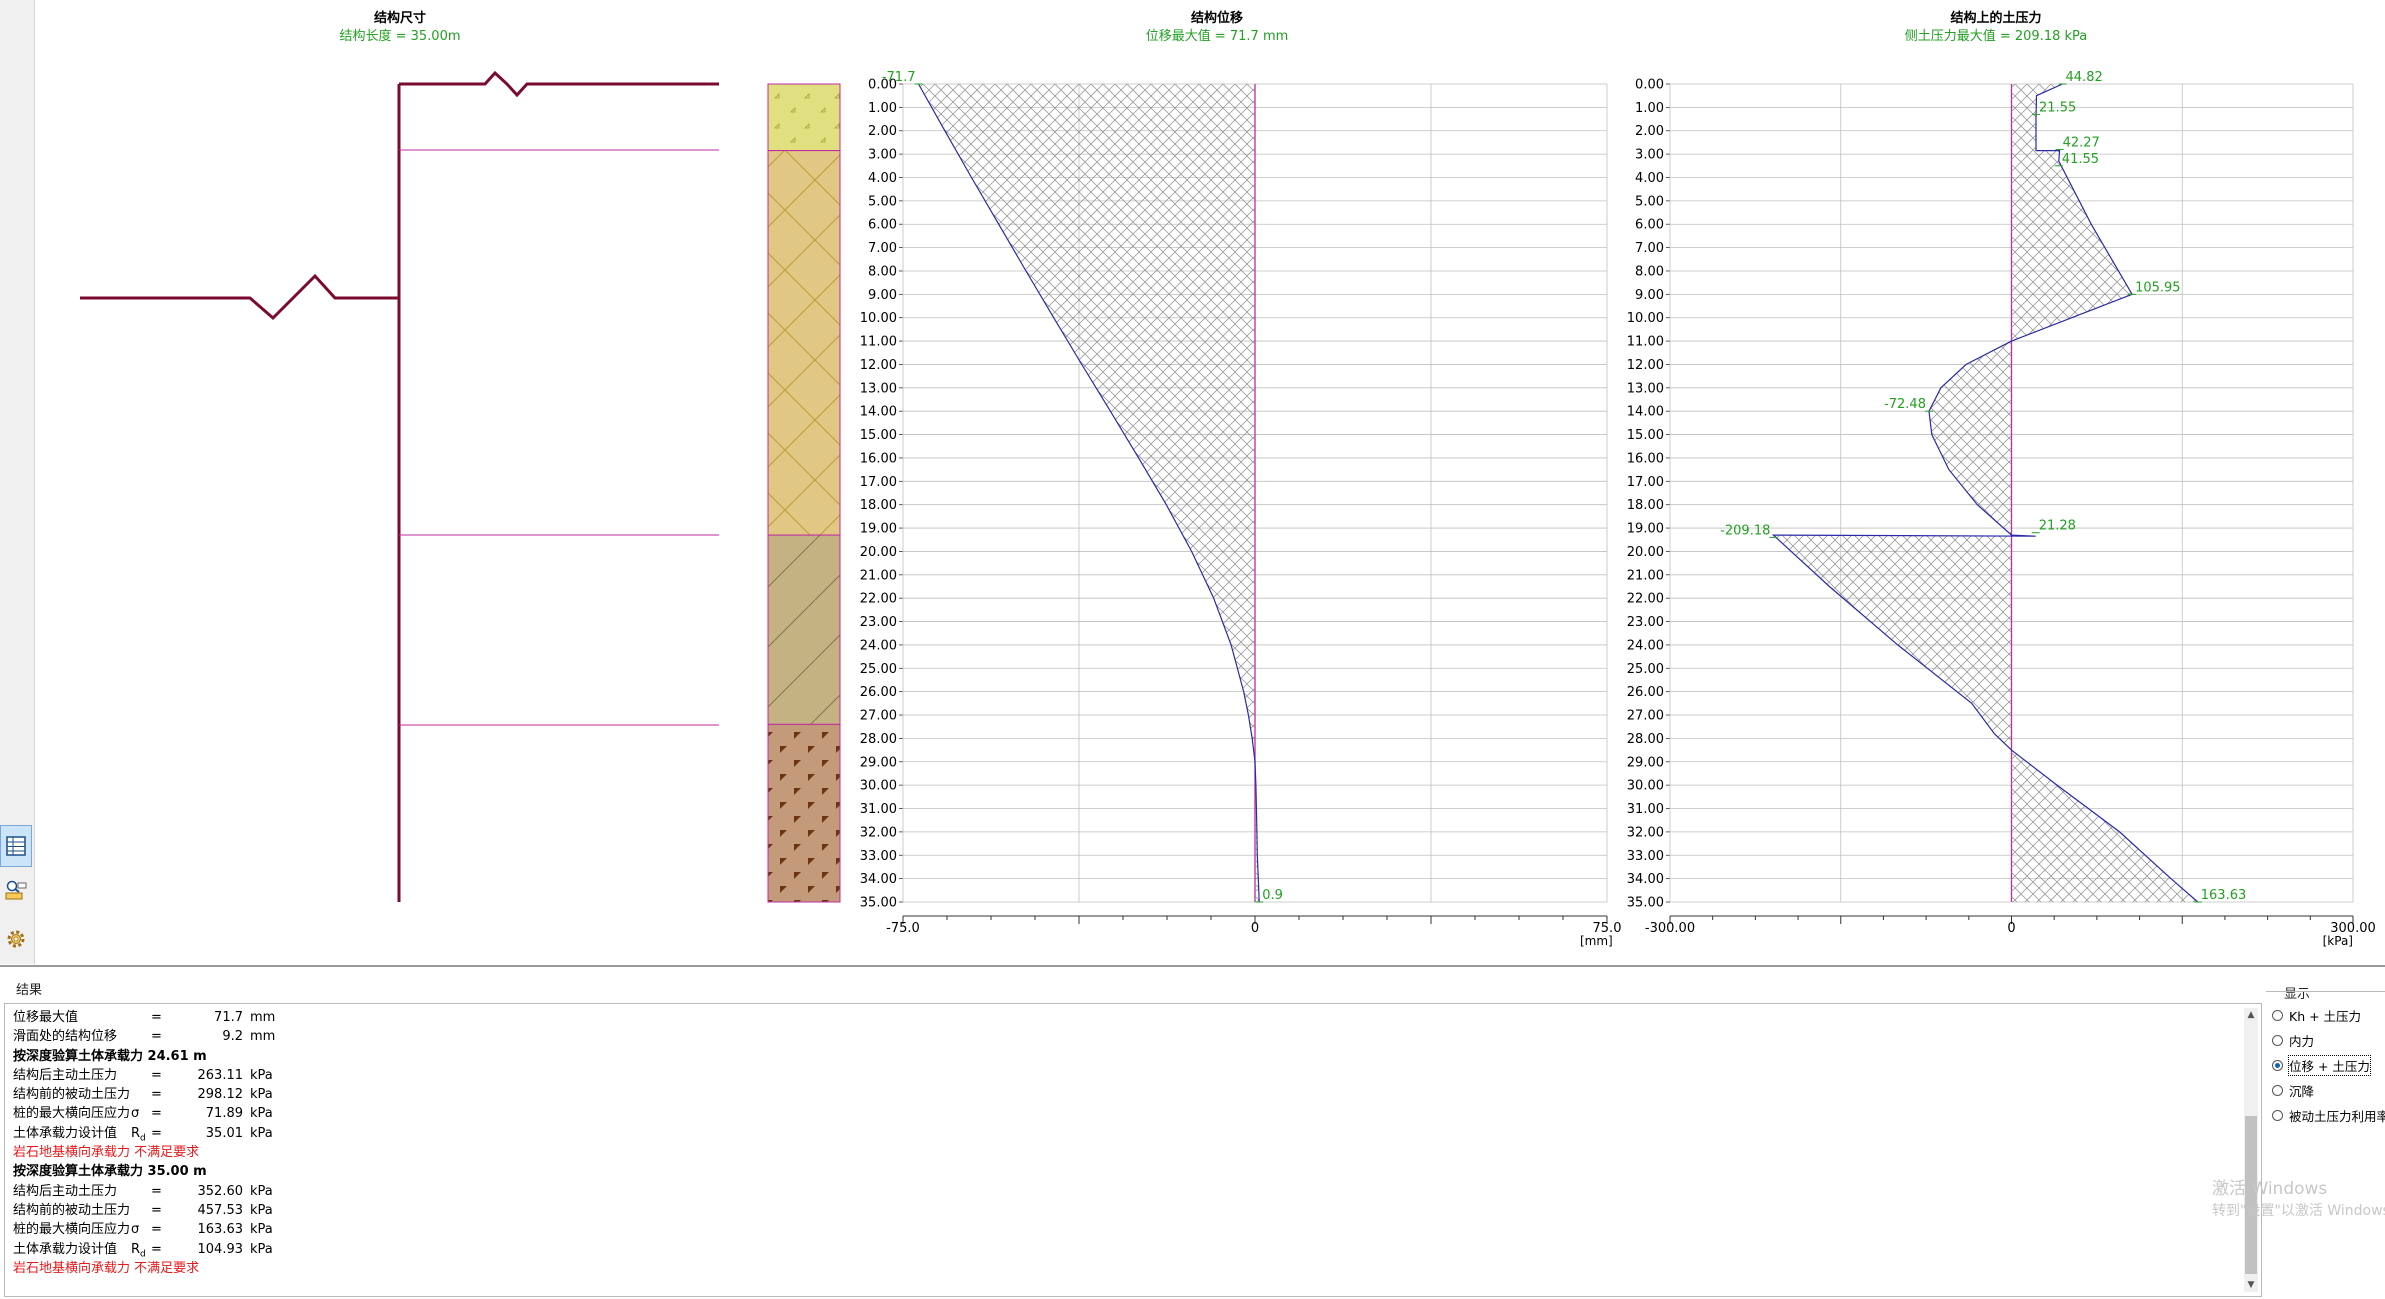  Describe the element at coordinates (1113, 1113) in the screenshot. I see `result-row: 桩的最大横向压应力σ = 71.89 kPa` at that location.